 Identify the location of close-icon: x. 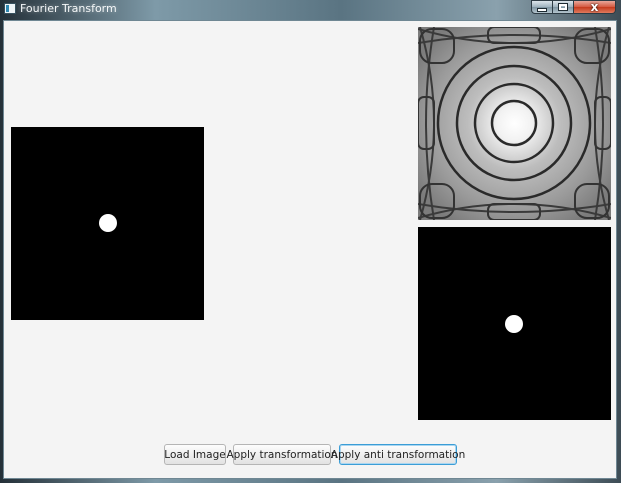
(594, 7).